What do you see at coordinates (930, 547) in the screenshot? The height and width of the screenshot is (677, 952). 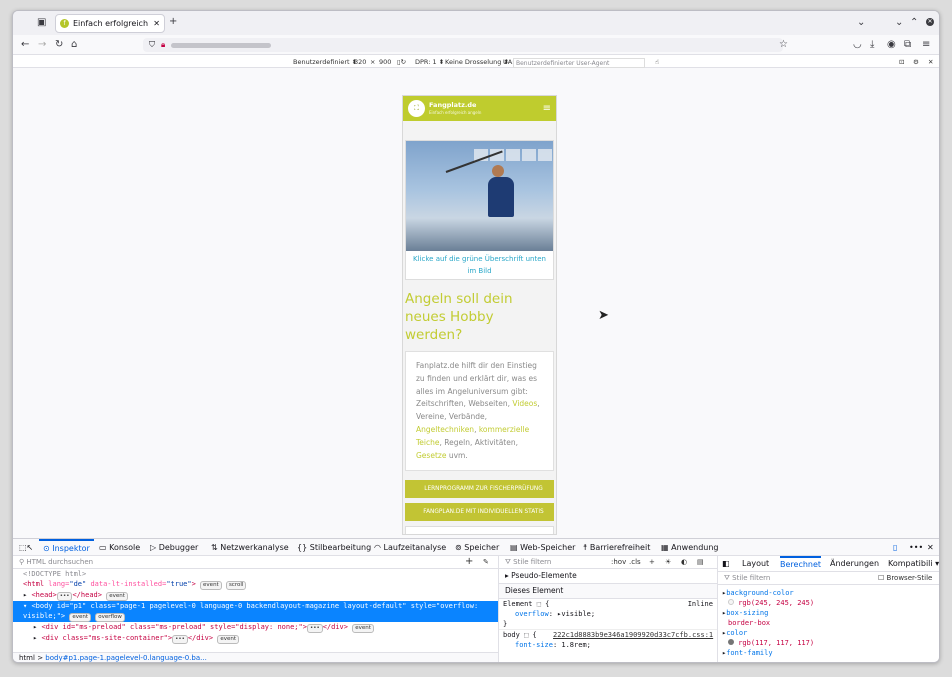 I see `close-devtools-icon: ✕` at bounding box center [930, 547].